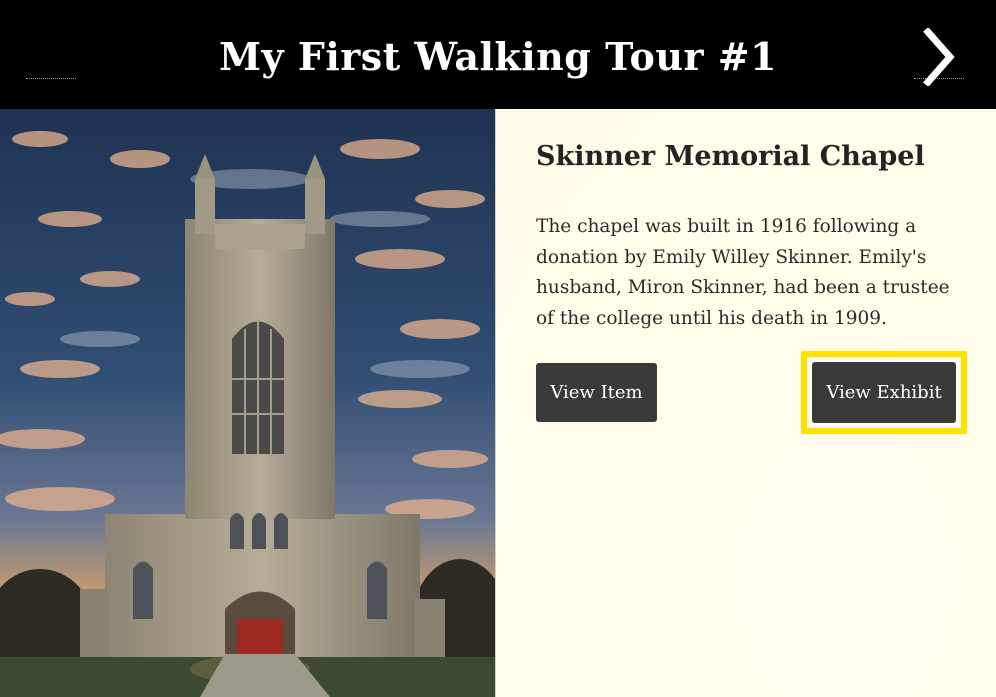  I want to click on next-stop-link, so click(939, 56).